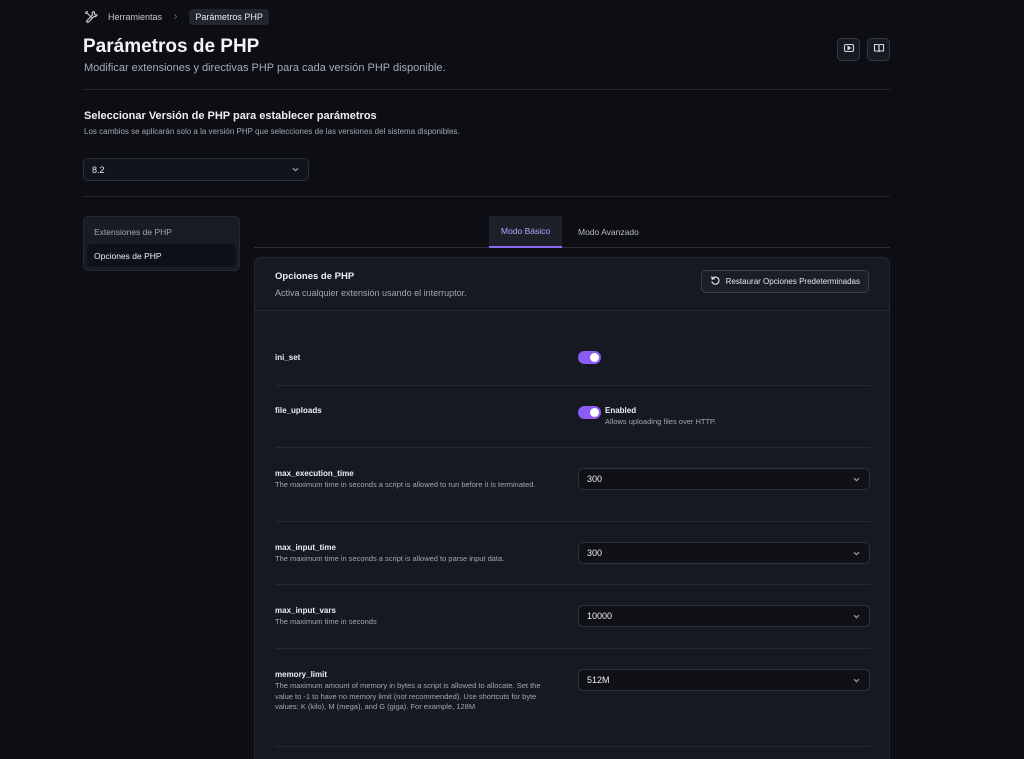 The width and height of the screenshot is (1024, 759). Describe the element at coordinates (715, 281) in the screenshot. I see `reset-icon` at that location.